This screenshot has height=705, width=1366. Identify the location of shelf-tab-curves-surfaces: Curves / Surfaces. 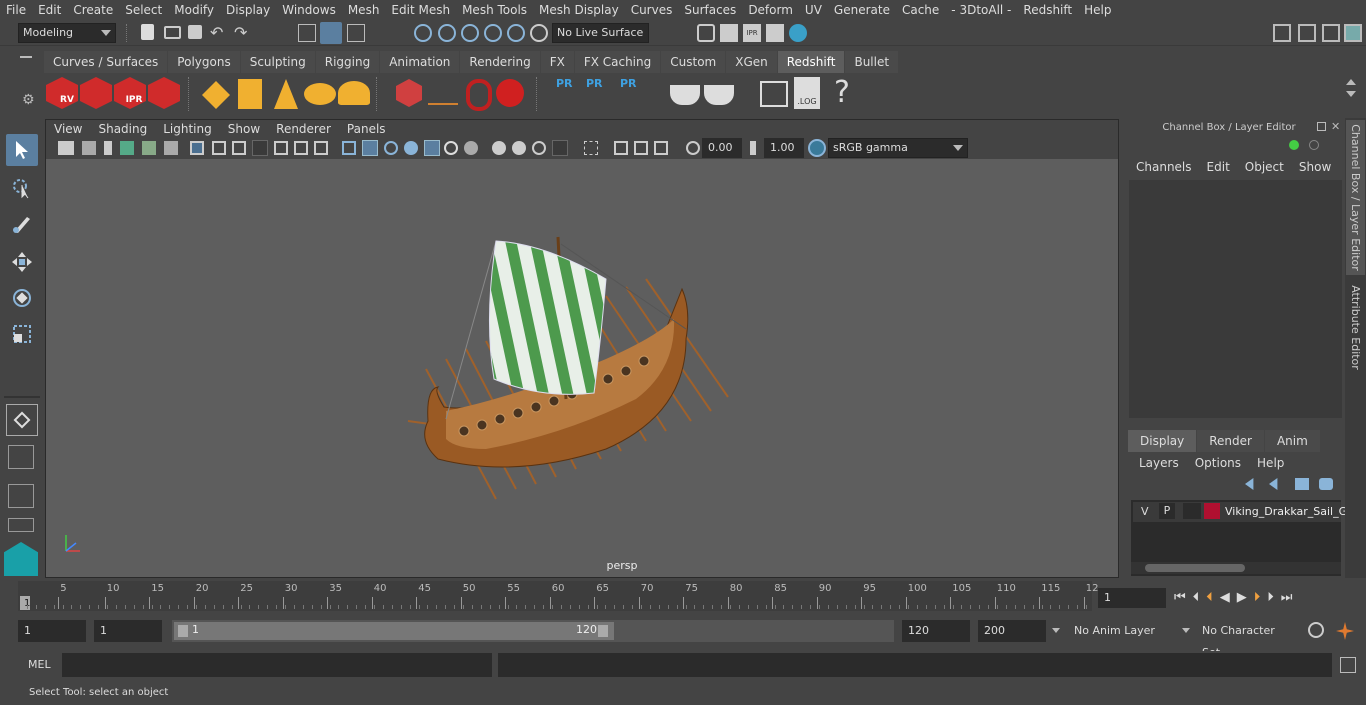
(106, 62).